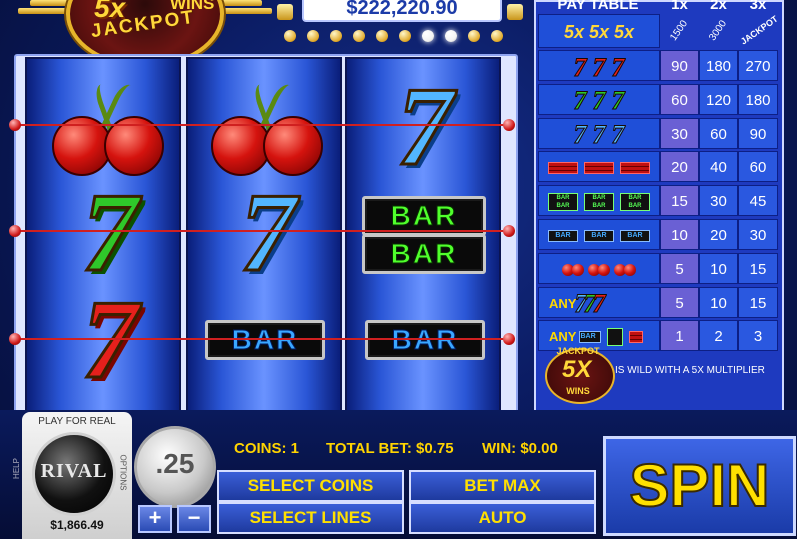 This screenshot has width=797, height=539. I want to click on pay-table-symbol: 5x 5x 5x, so click(599, 31).